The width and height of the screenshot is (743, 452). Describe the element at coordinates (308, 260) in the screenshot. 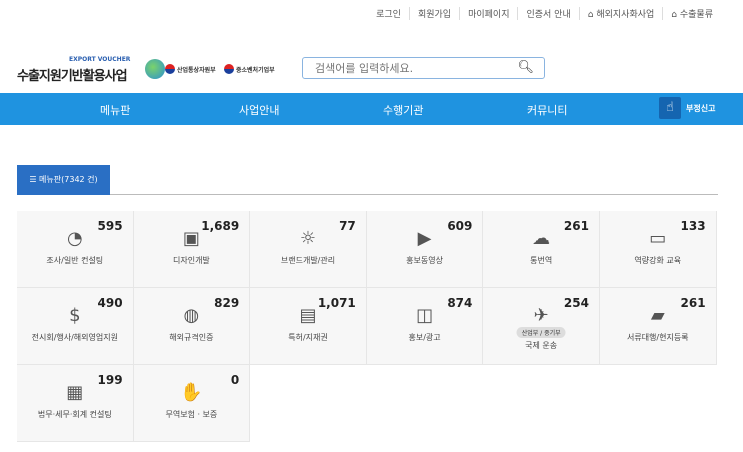

I see `card-label: 브랜드개발/관리` at that location.